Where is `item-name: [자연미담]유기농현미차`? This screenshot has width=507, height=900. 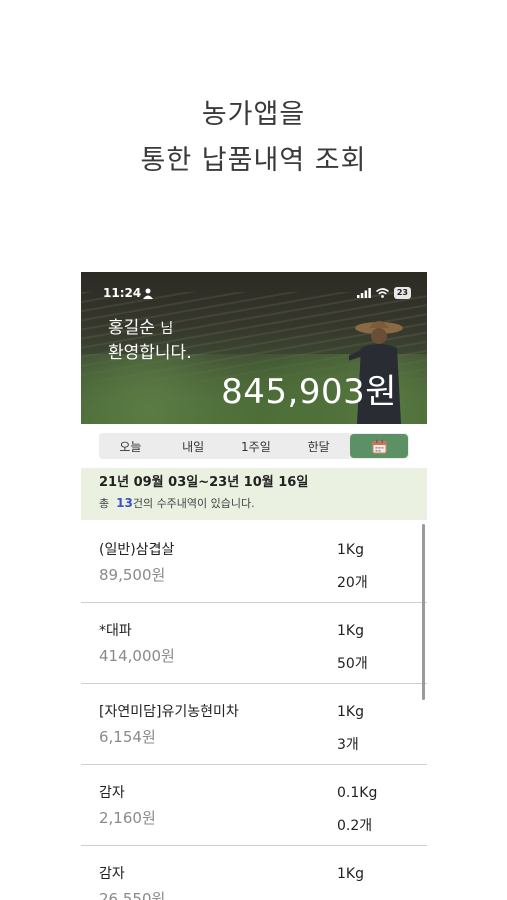
item-name: [자연미담]유기농현미차 is located at coordinates (169, 712).